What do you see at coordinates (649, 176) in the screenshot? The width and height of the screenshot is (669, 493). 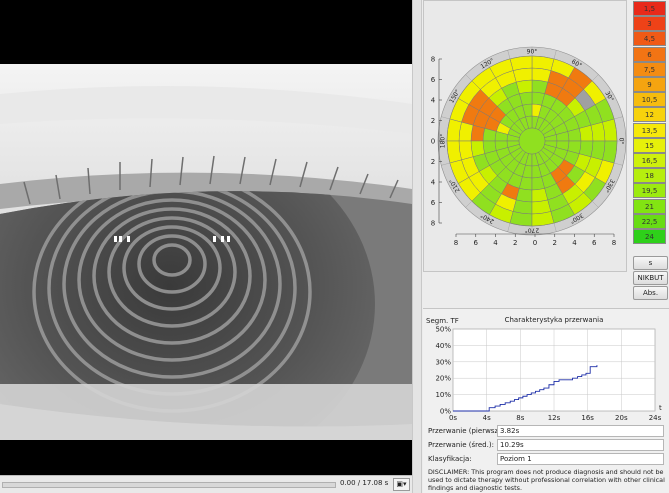 I see `scale-cell: 18` at bounding box center [649, 176].